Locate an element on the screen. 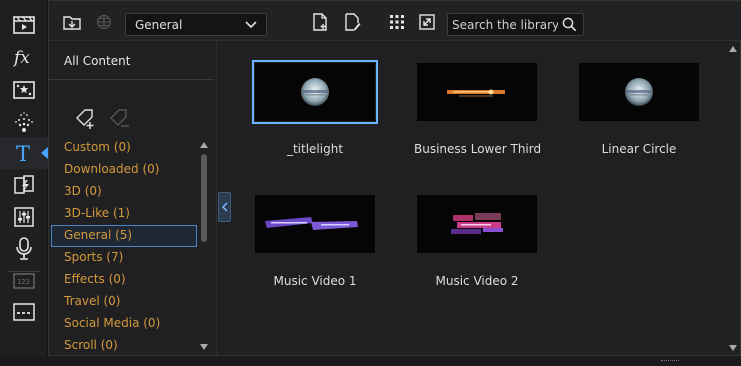 The image size is (741, 366). transition-room-icon is located at coordinates (24, 184).